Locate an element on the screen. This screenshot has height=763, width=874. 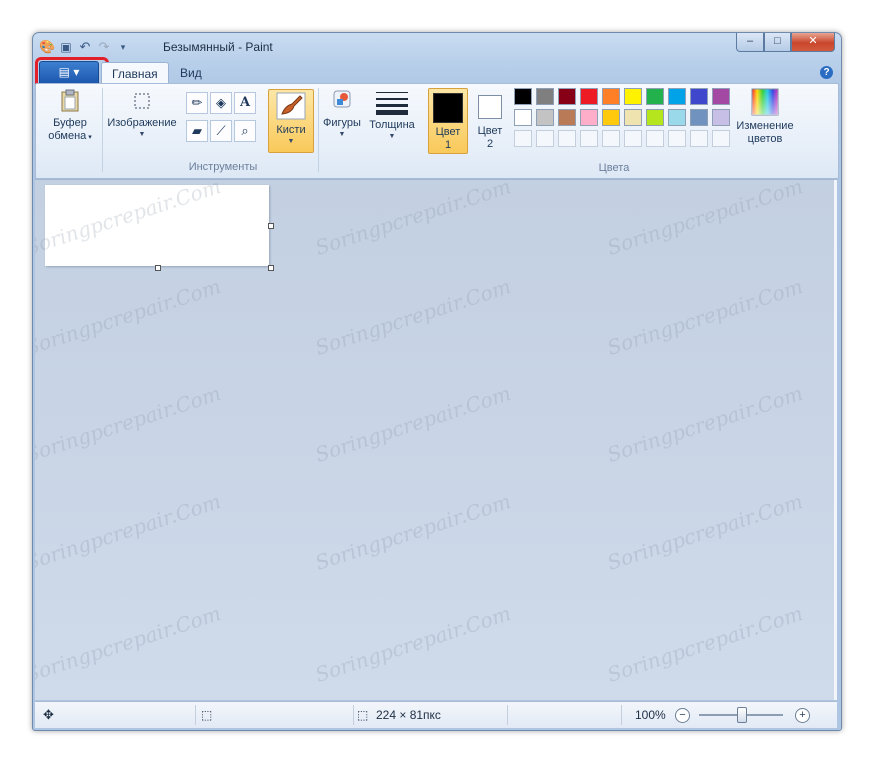
color1-swatch is located at coordinates (448, 108).